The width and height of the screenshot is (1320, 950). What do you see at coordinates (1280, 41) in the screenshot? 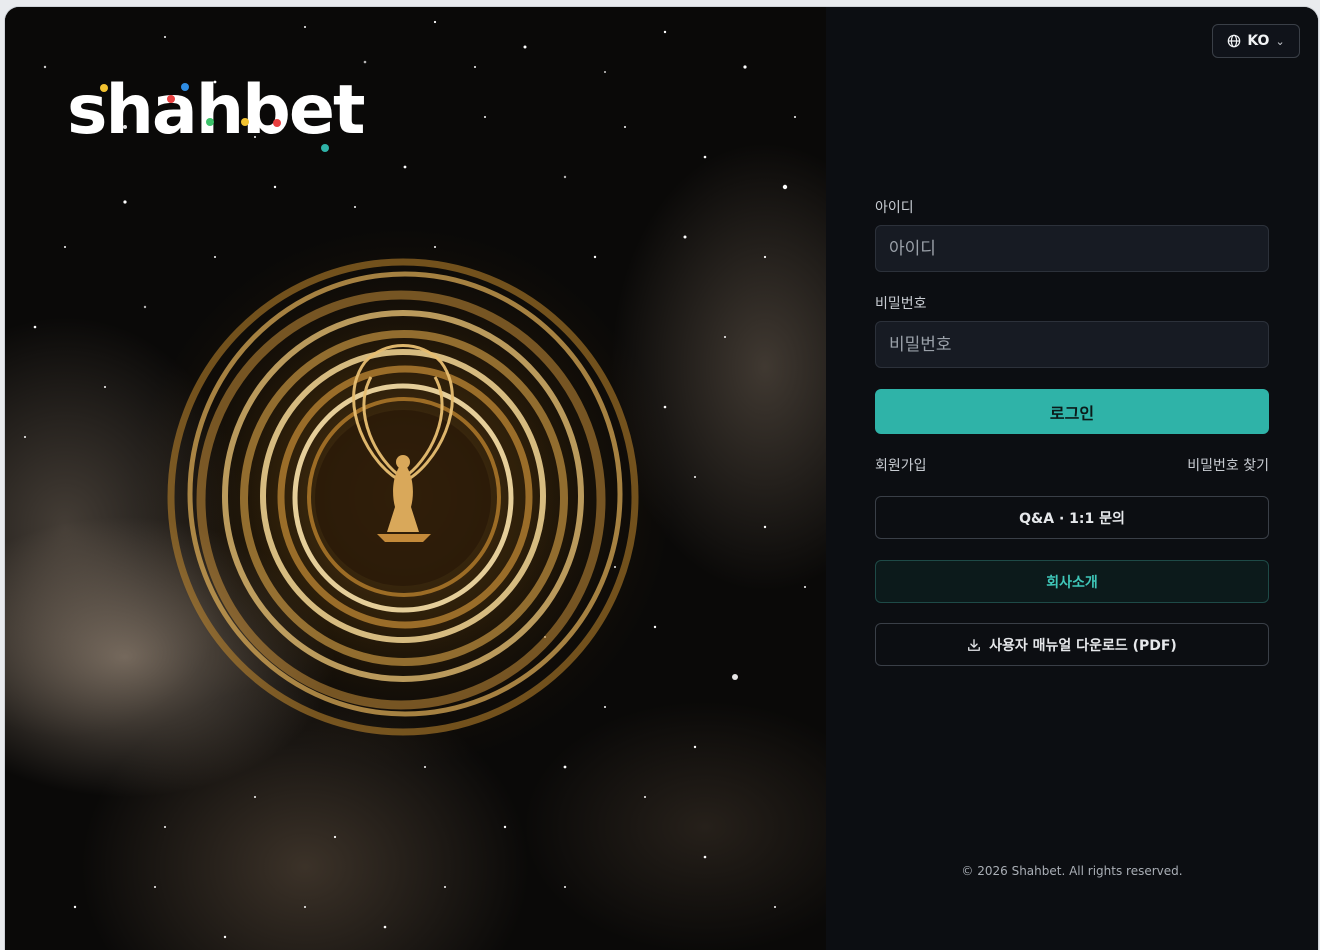
I see `chevron-down-icon: ⌄` at bounding box center [1280, 41].